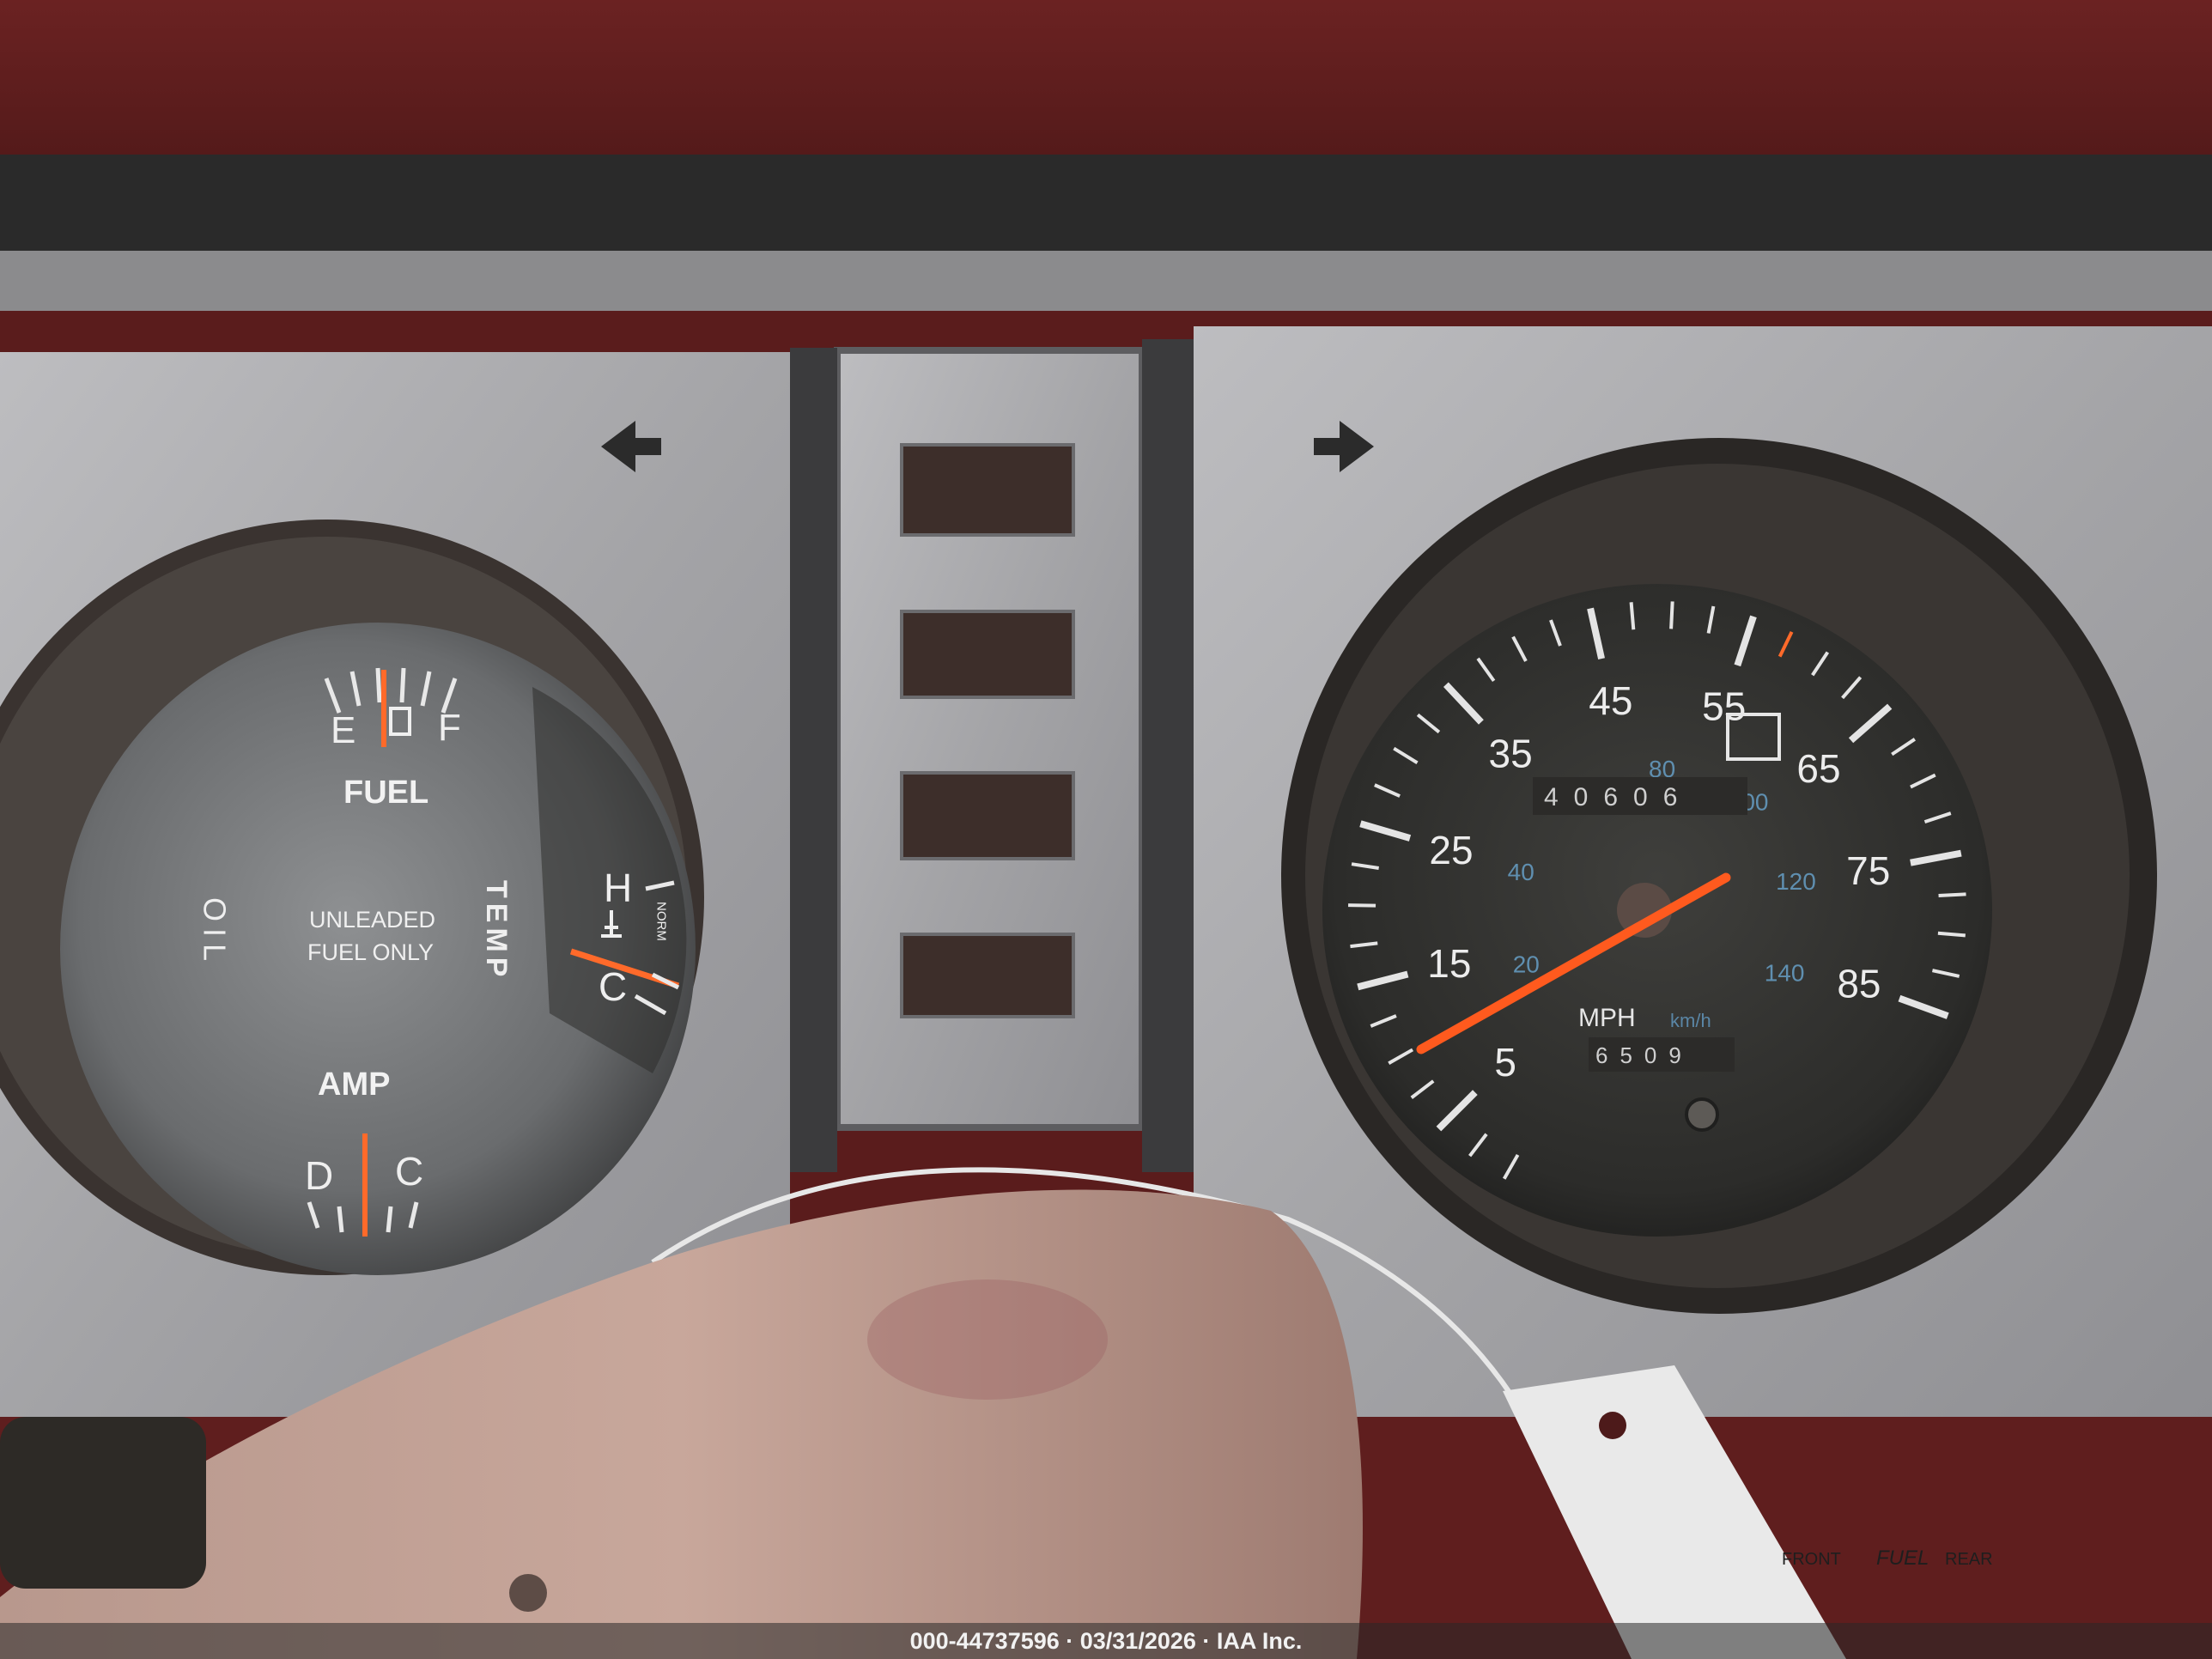 Image resolution: width=2212 pixels, height=1659 pixels. What do you see at coordinates (1796, 881) in the screenshot?
I see `kmh-label: 120` at bounding box center [1796, 881].